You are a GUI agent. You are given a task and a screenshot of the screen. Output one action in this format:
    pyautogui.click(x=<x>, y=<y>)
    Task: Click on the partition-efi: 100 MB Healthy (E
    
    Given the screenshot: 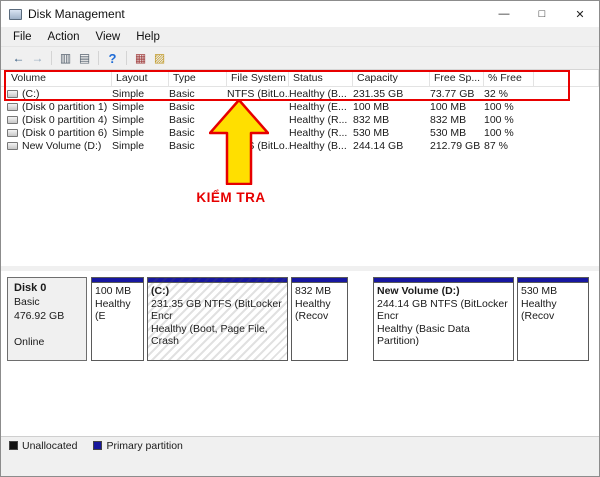 What is the action you would take?
    pyautogui.click(x=117, y=319)
    